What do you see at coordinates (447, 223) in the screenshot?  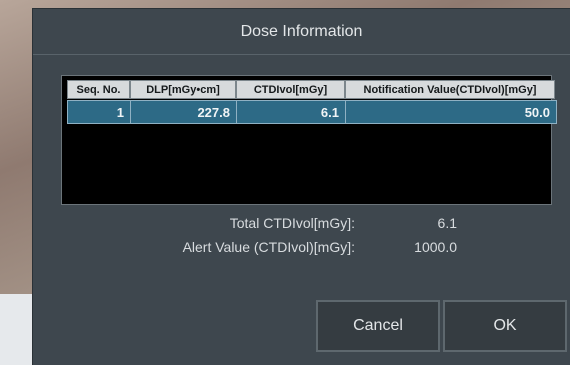 I see `total-ctdivol-value: 6.1` at bounding box center [447, 223].